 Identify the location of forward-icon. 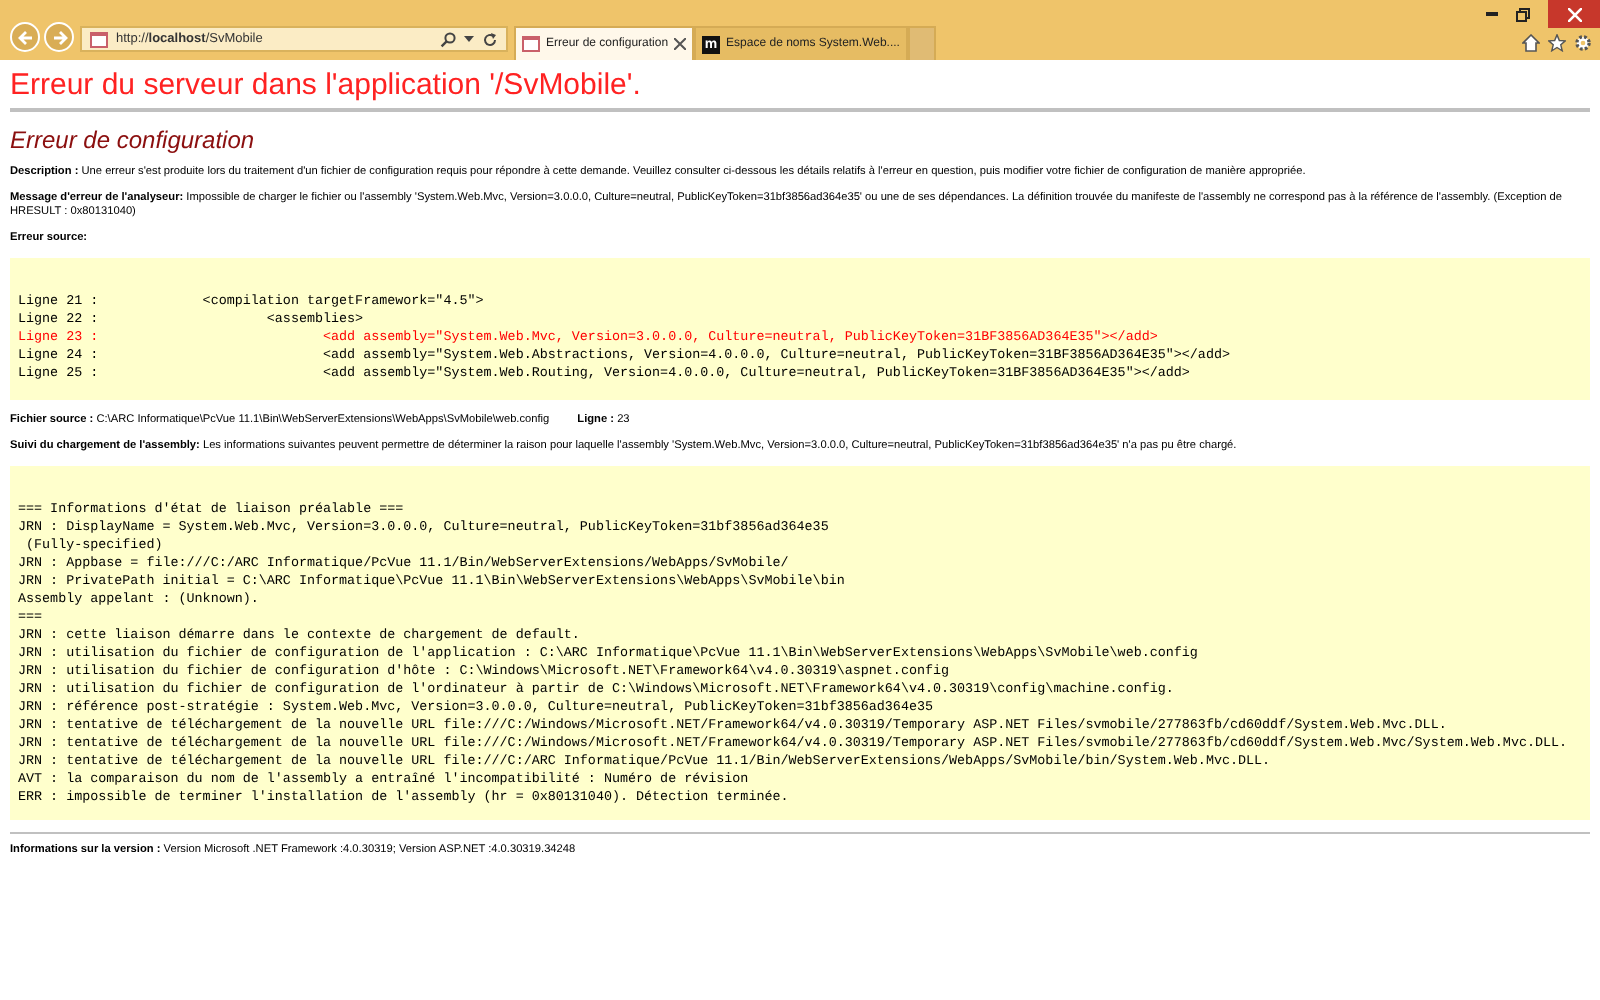
(59, 37).